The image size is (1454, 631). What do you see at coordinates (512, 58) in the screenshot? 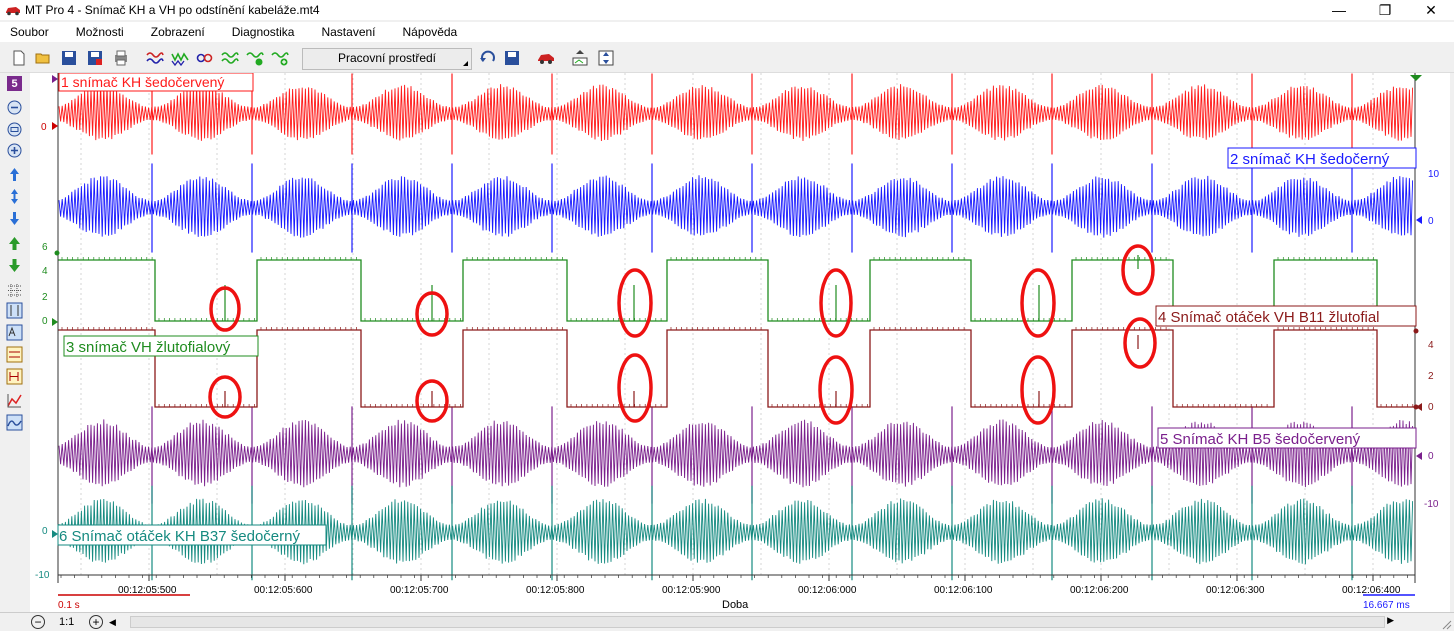
I see `save-workspace-icon` at bounding box center [512, 58].